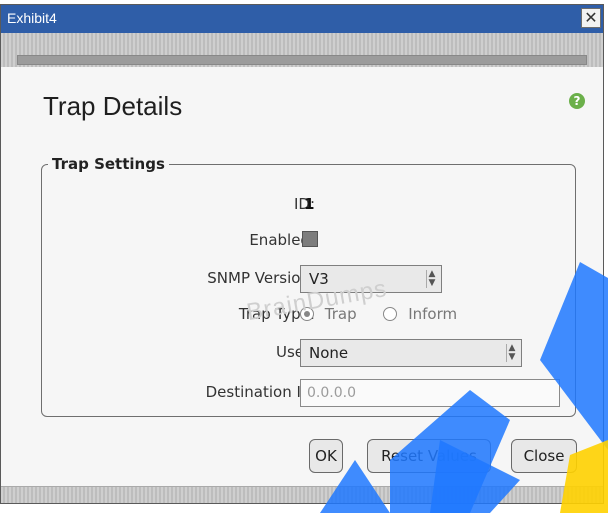 This screenshot has width=608, height=513. I want to click on title-bar: Exhibit4 ✕, so click(302, 19).